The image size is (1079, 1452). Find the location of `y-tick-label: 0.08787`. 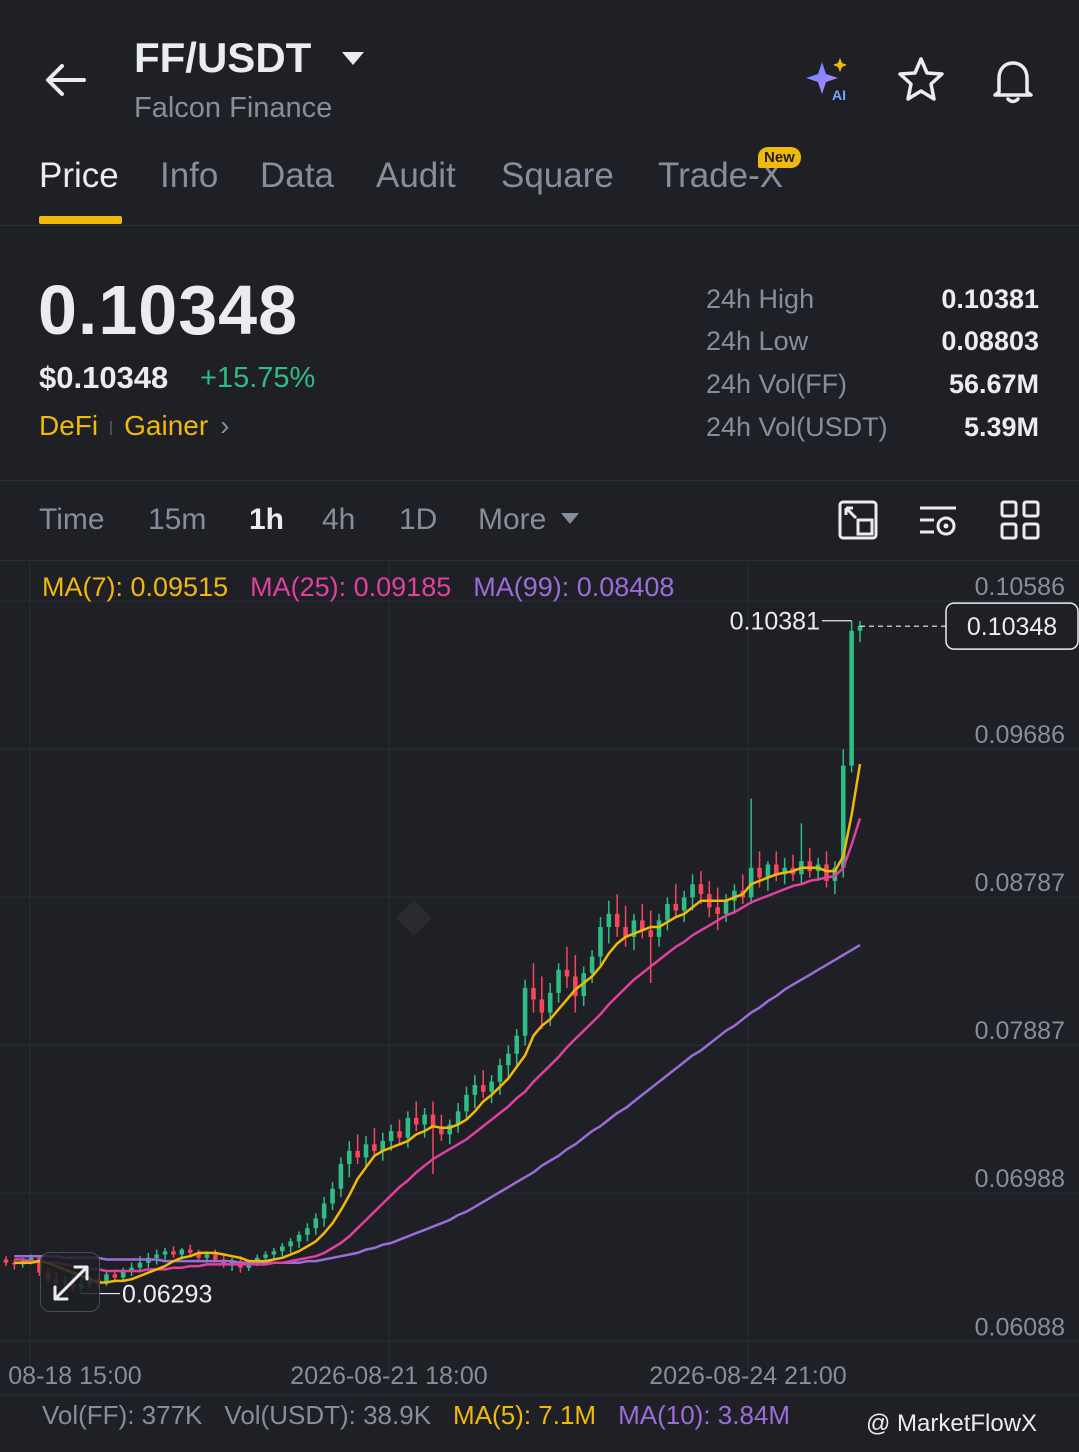

y-tick-label: 0.08787 is located at coordinates (1020, 883).